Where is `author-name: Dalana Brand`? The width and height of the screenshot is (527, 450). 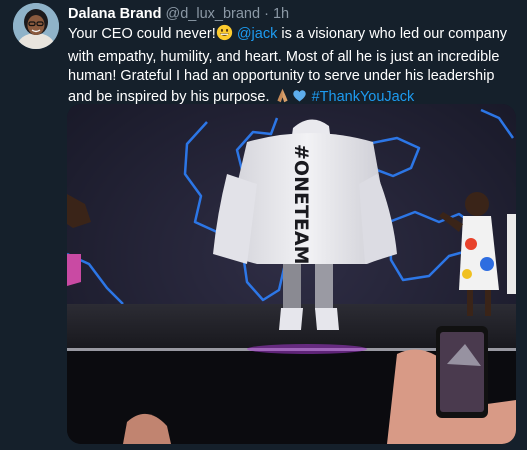
author-name: Dalana Brand is located at coordinates (114, 14).